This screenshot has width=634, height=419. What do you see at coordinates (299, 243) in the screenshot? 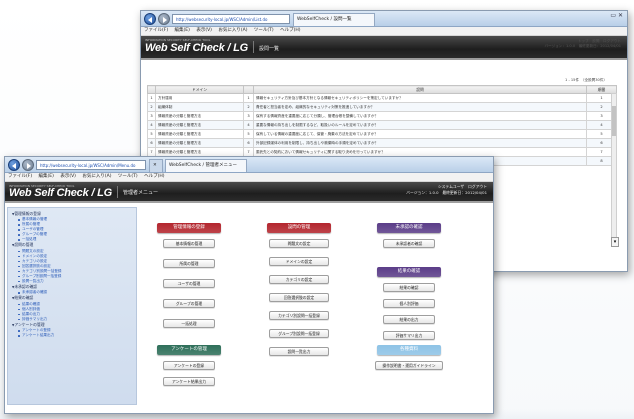
I see `setsumon-menu-button: 問題文の設定` at bounding box center [299, 243].